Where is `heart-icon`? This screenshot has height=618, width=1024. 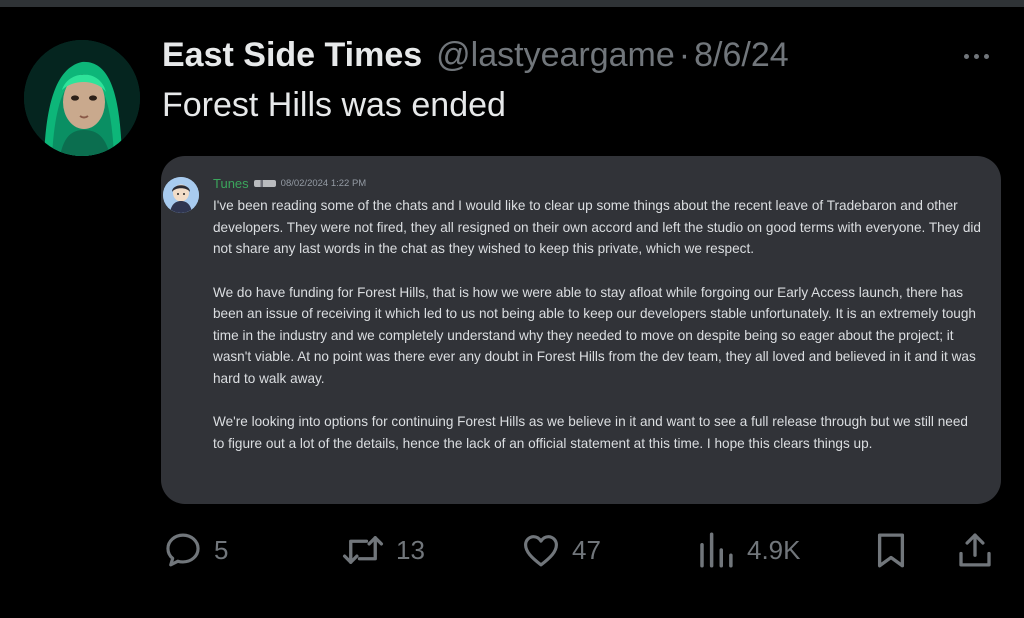 heart-icon is located at coordinates (541, 551).